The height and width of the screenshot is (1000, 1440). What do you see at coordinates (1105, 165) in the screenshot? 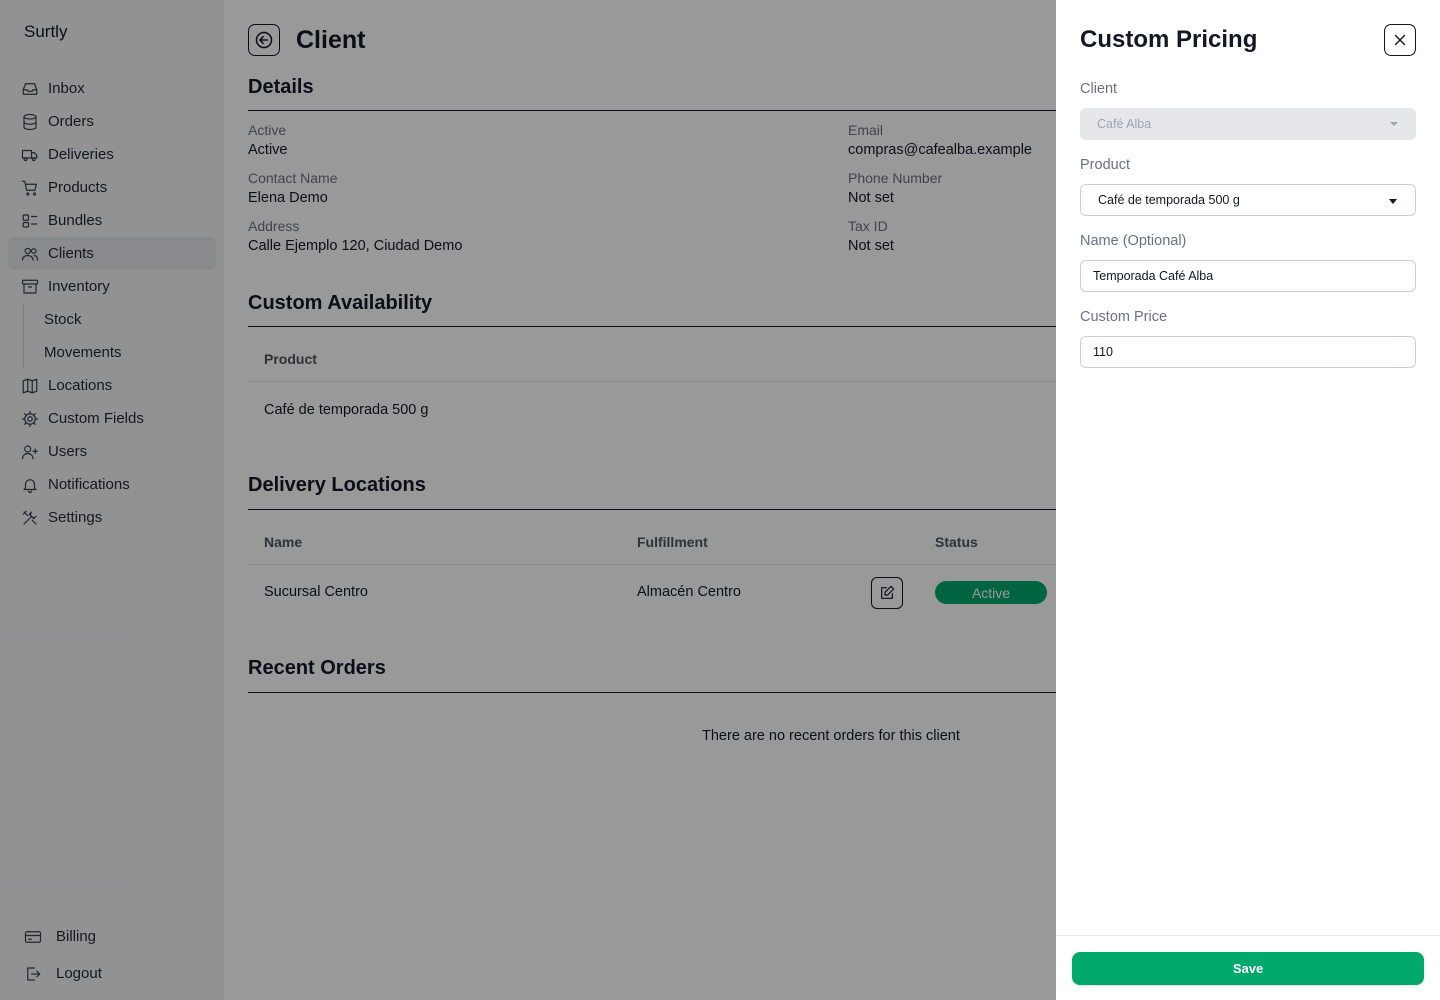
I see `product-label: Product` at bounding box center [1105, 165].